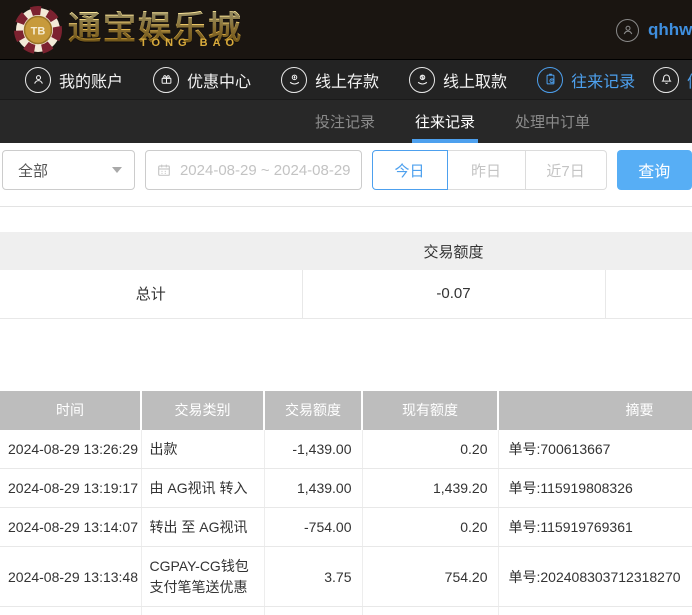 This screenshot has height=615, width=692. I want to click on nav-item-deposit: 线上存款, so click(330, 79).